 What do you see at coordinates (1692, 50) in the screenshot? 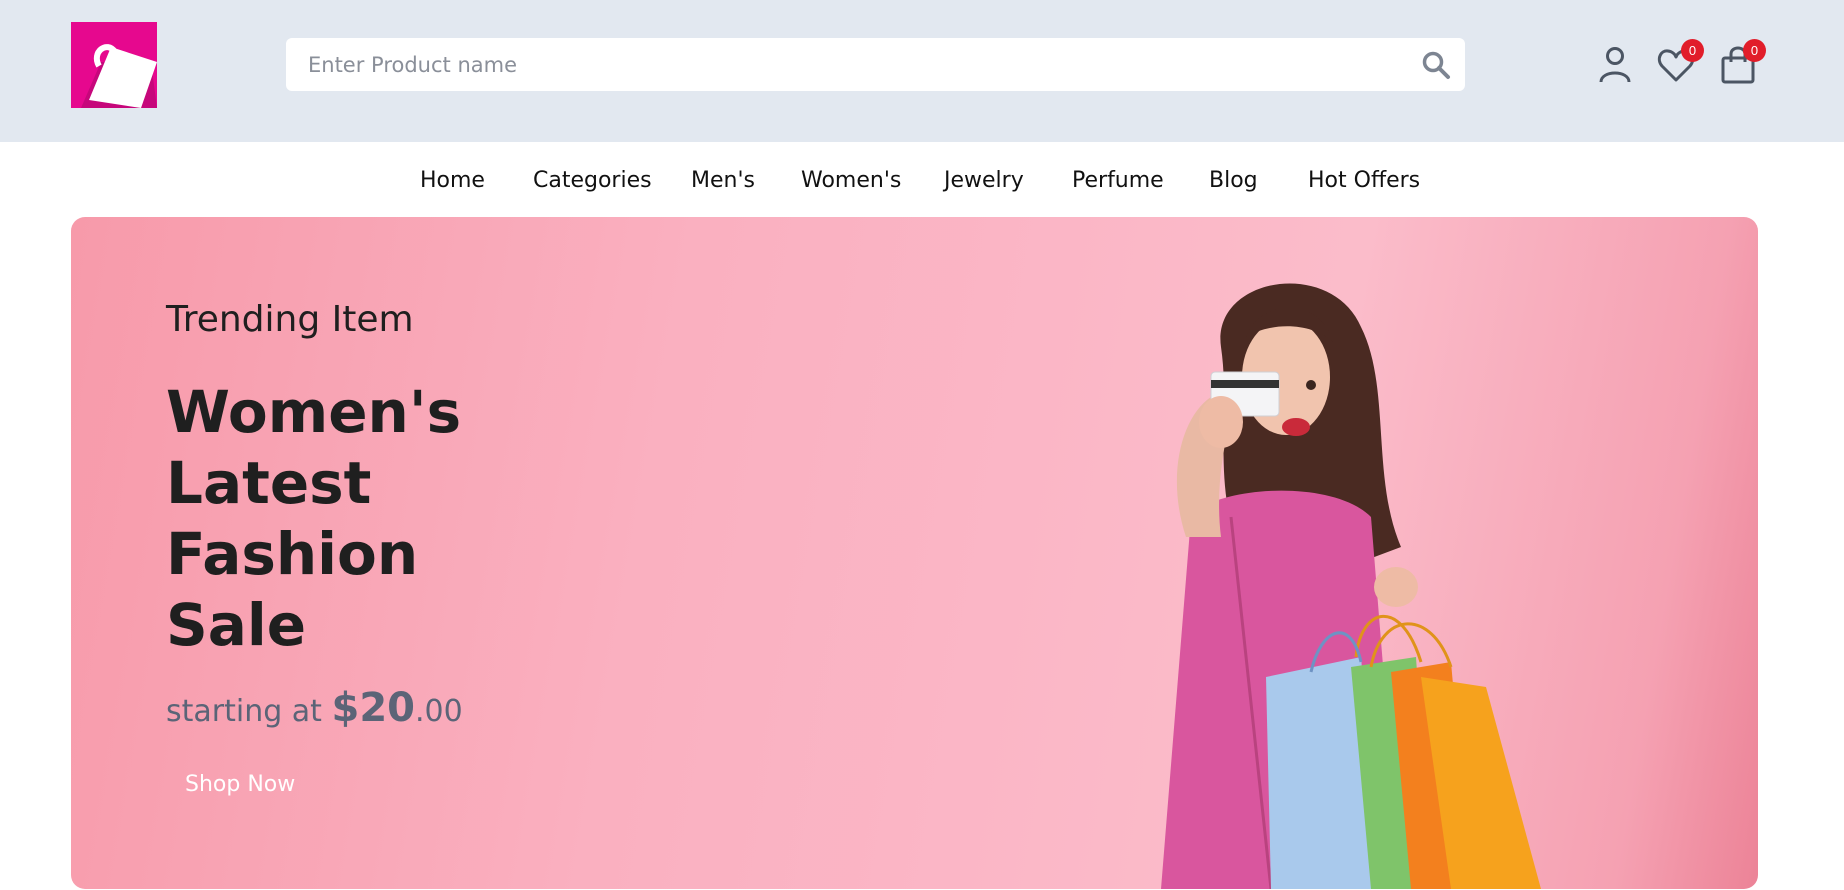
I see `wishlist-count-badge: 0` at bounding box center [1692, 50].